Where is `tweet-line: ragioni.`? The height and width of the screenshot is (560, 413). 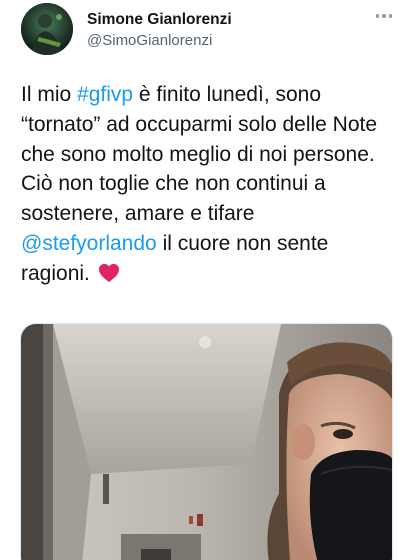
tweet-line: ragioni. is located at coordinates (213, 274).